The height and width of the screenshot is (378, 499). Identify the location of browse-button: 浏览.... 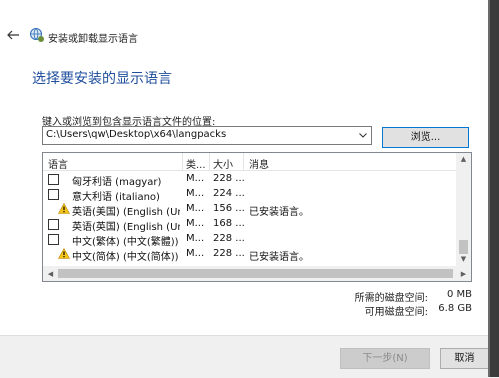
(425, 137).